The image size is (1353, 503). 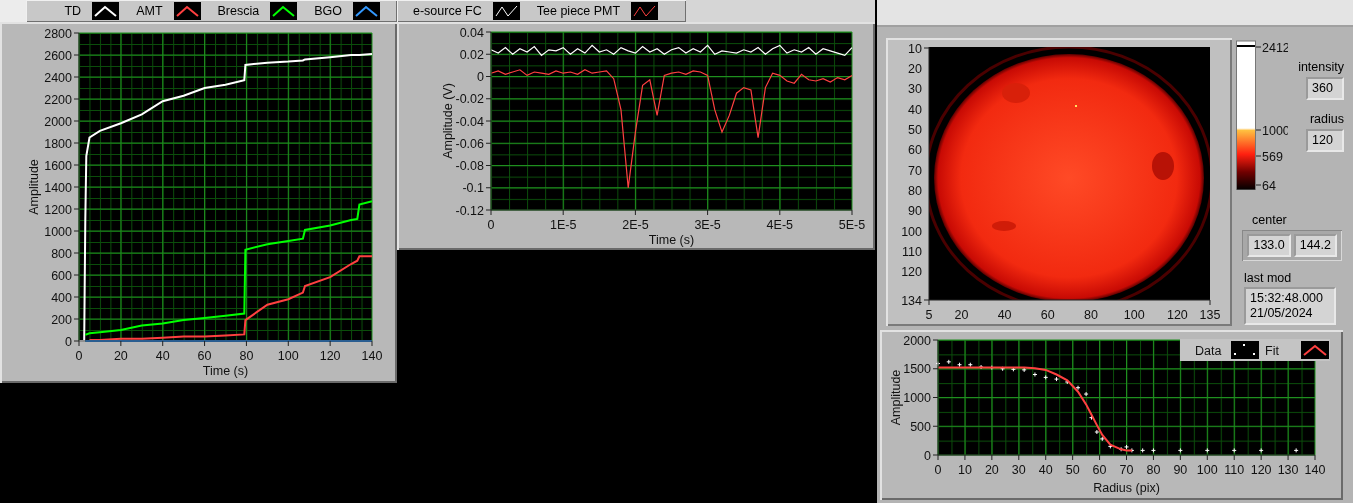 I want to click on indicator-label: intensity, so click(x=1321, y=67).